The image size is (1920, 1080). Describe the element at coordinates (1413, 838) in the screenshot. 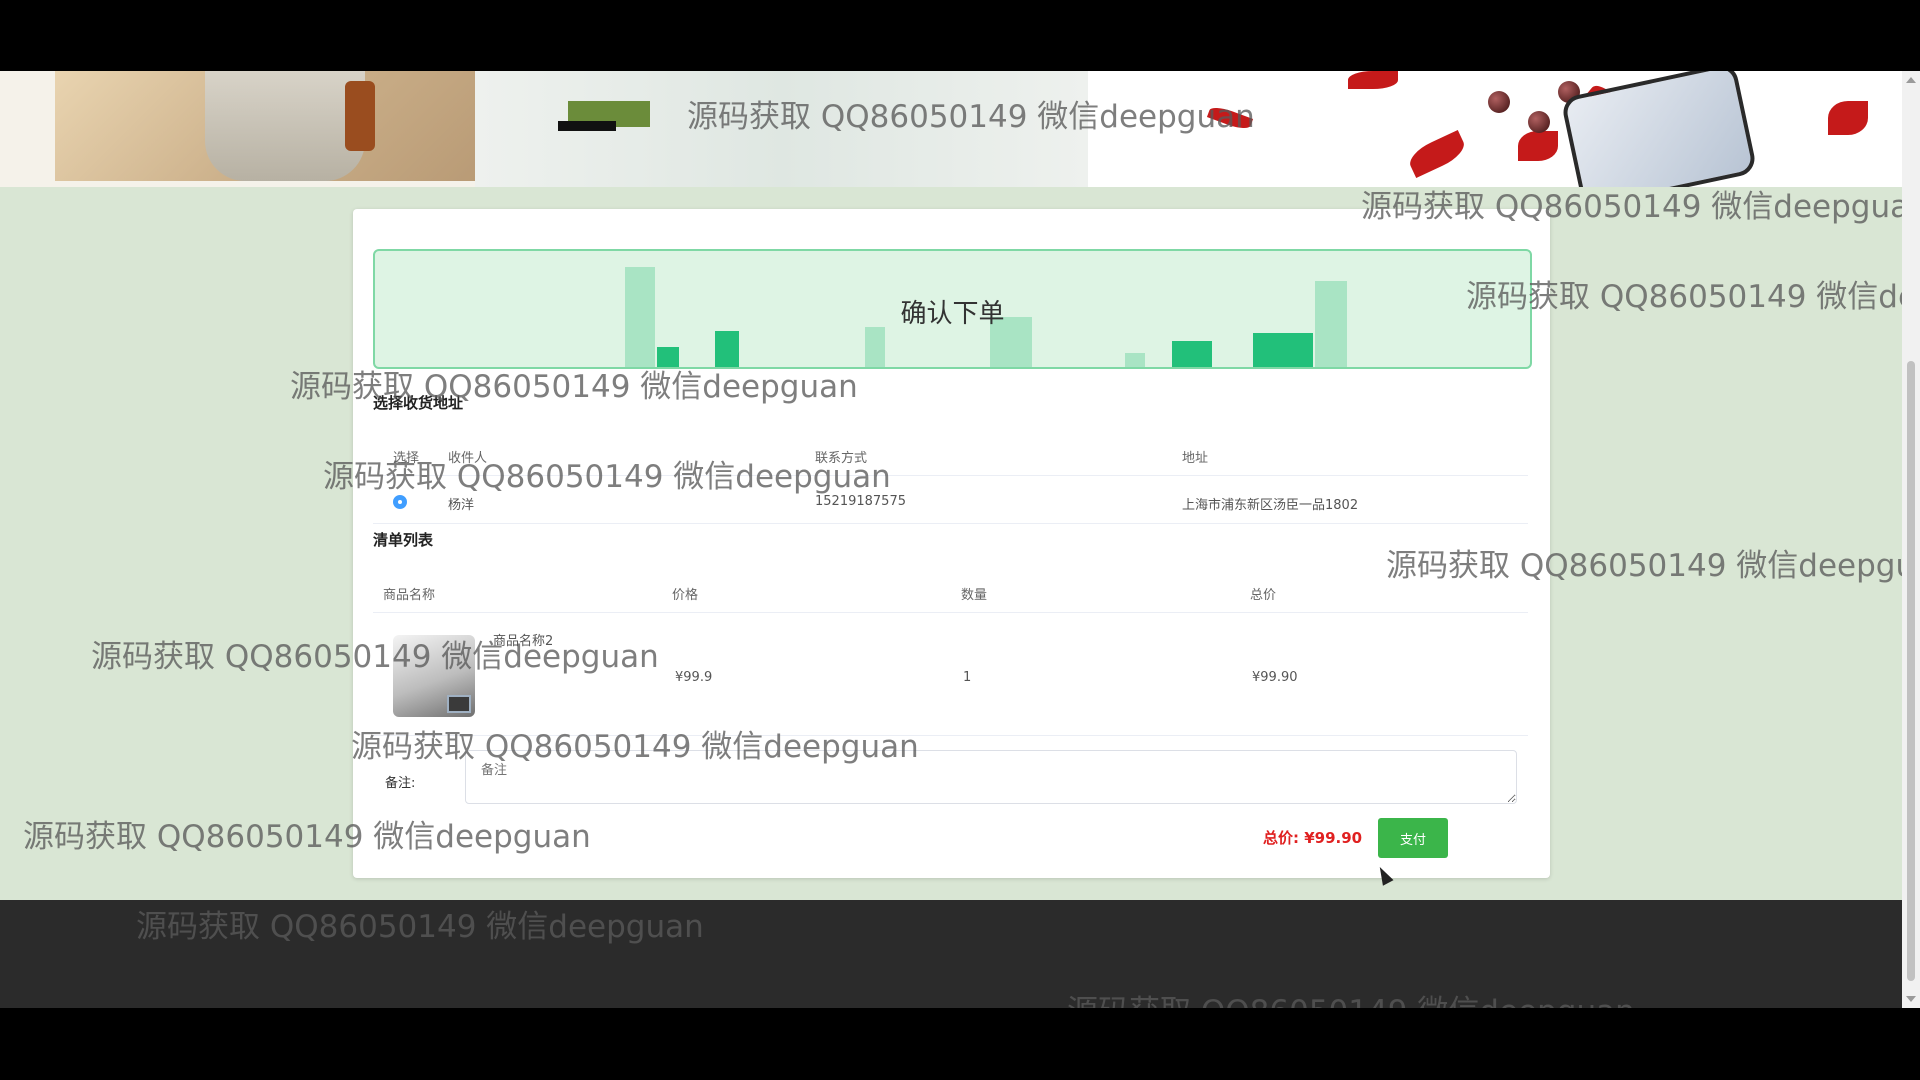

I see `pay-button: 支付` at that location.